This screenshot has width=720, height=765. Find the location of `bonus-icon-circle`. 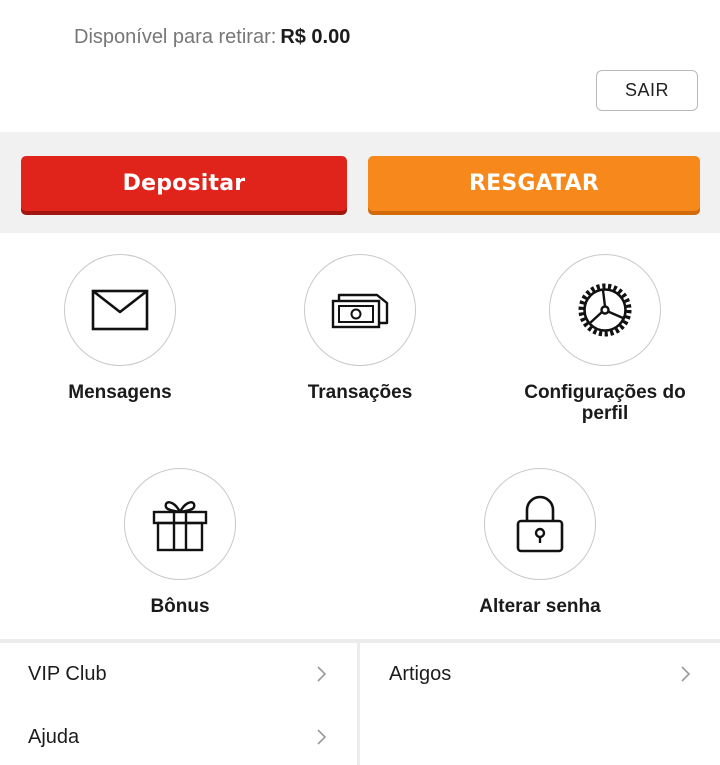

bonus-icon-circle is located at coordinates (180, 524).